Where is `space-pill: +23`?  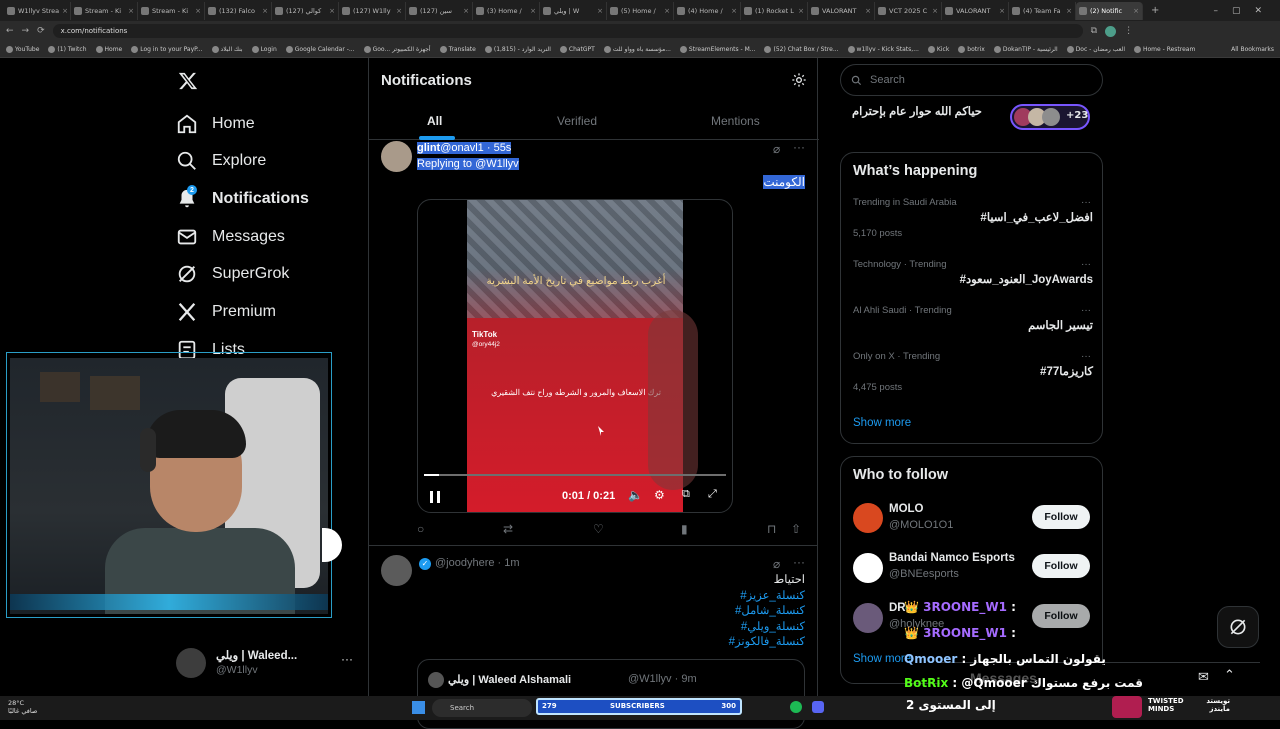 space-pill: +23 is located at coordinates (1050, 117).